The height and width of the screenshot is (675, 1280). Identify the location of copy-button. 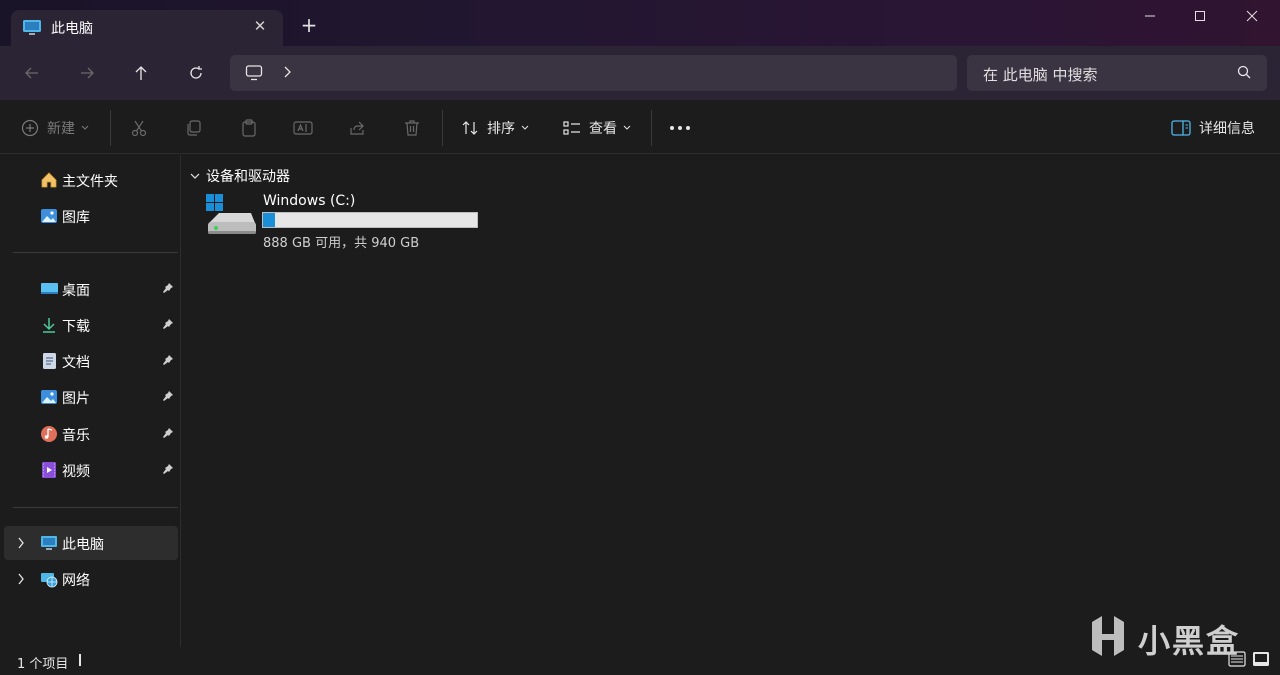
(194, 128).